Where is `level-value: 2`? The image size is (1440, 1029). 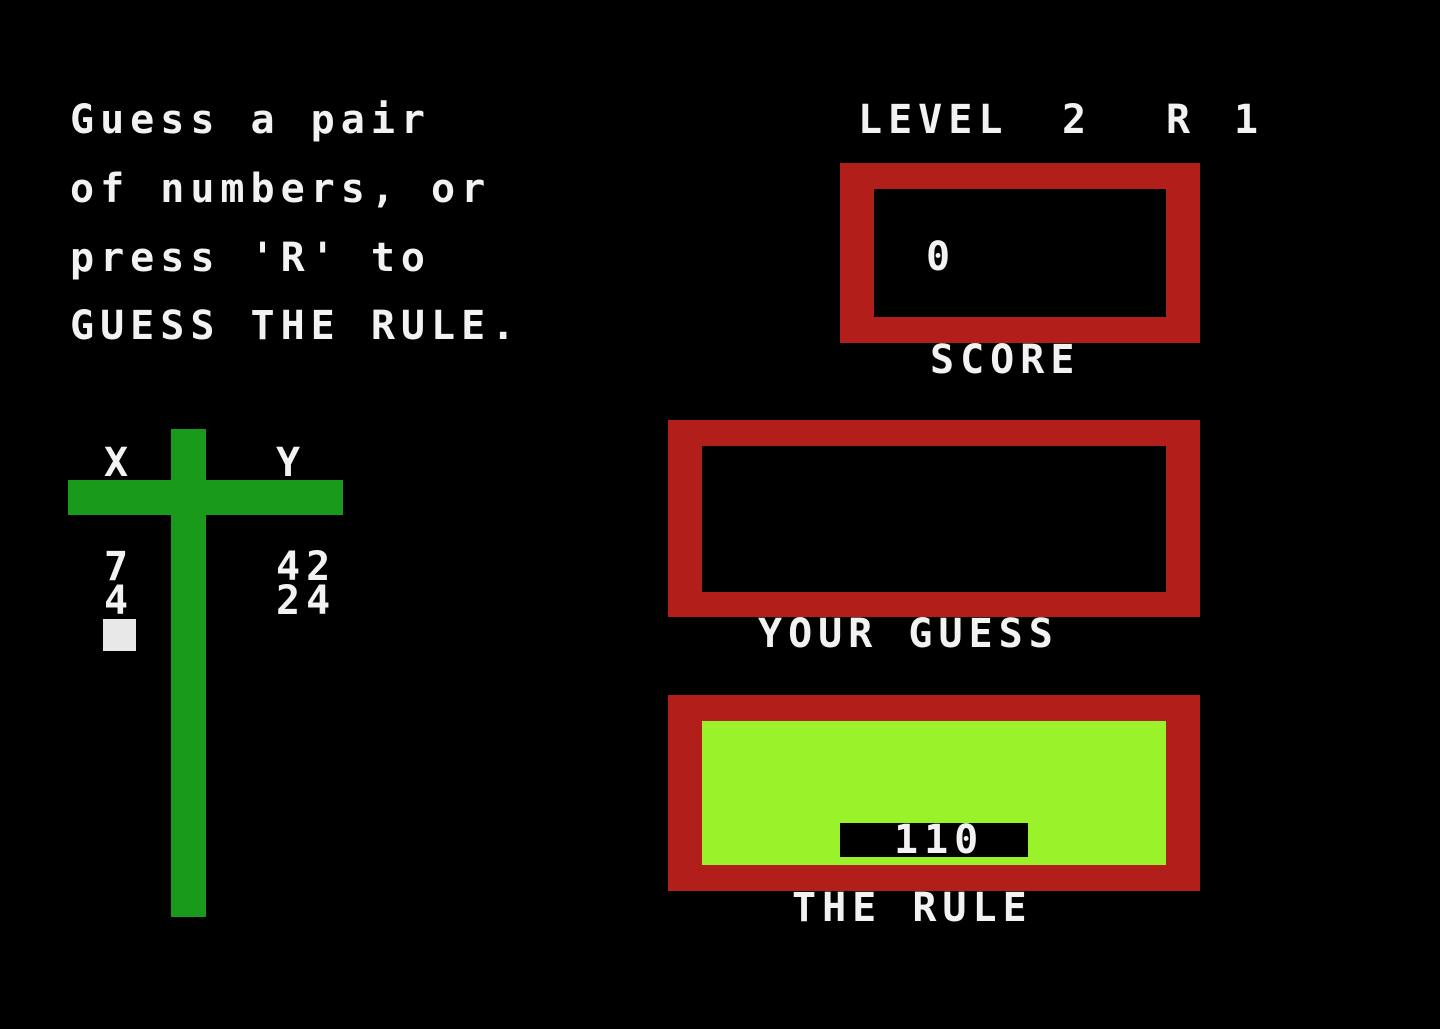 level-value: 2 is located at coordinates (1077, 120).